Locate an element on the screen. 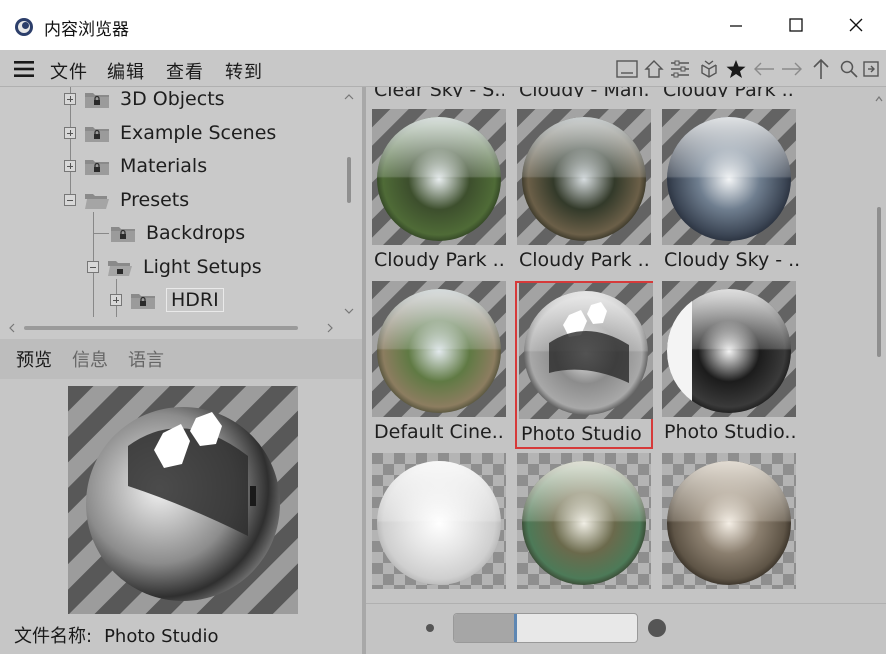 This screenshot has height=661, width=886. tree-item-label: 3D Objects is located at coordinates (172, 99).